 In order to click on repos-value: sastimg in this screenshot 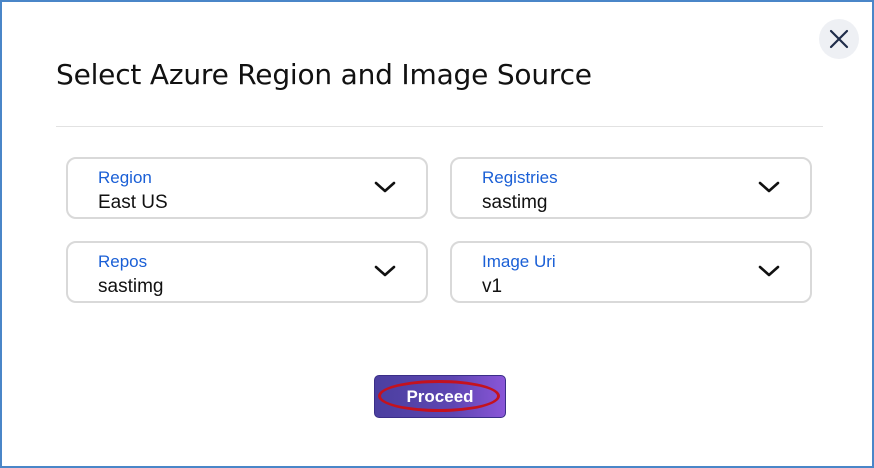, I will do `click(131, 286)`.